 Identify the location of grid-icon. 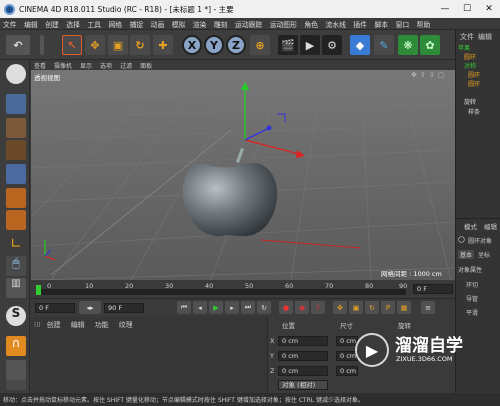
(16, 370).